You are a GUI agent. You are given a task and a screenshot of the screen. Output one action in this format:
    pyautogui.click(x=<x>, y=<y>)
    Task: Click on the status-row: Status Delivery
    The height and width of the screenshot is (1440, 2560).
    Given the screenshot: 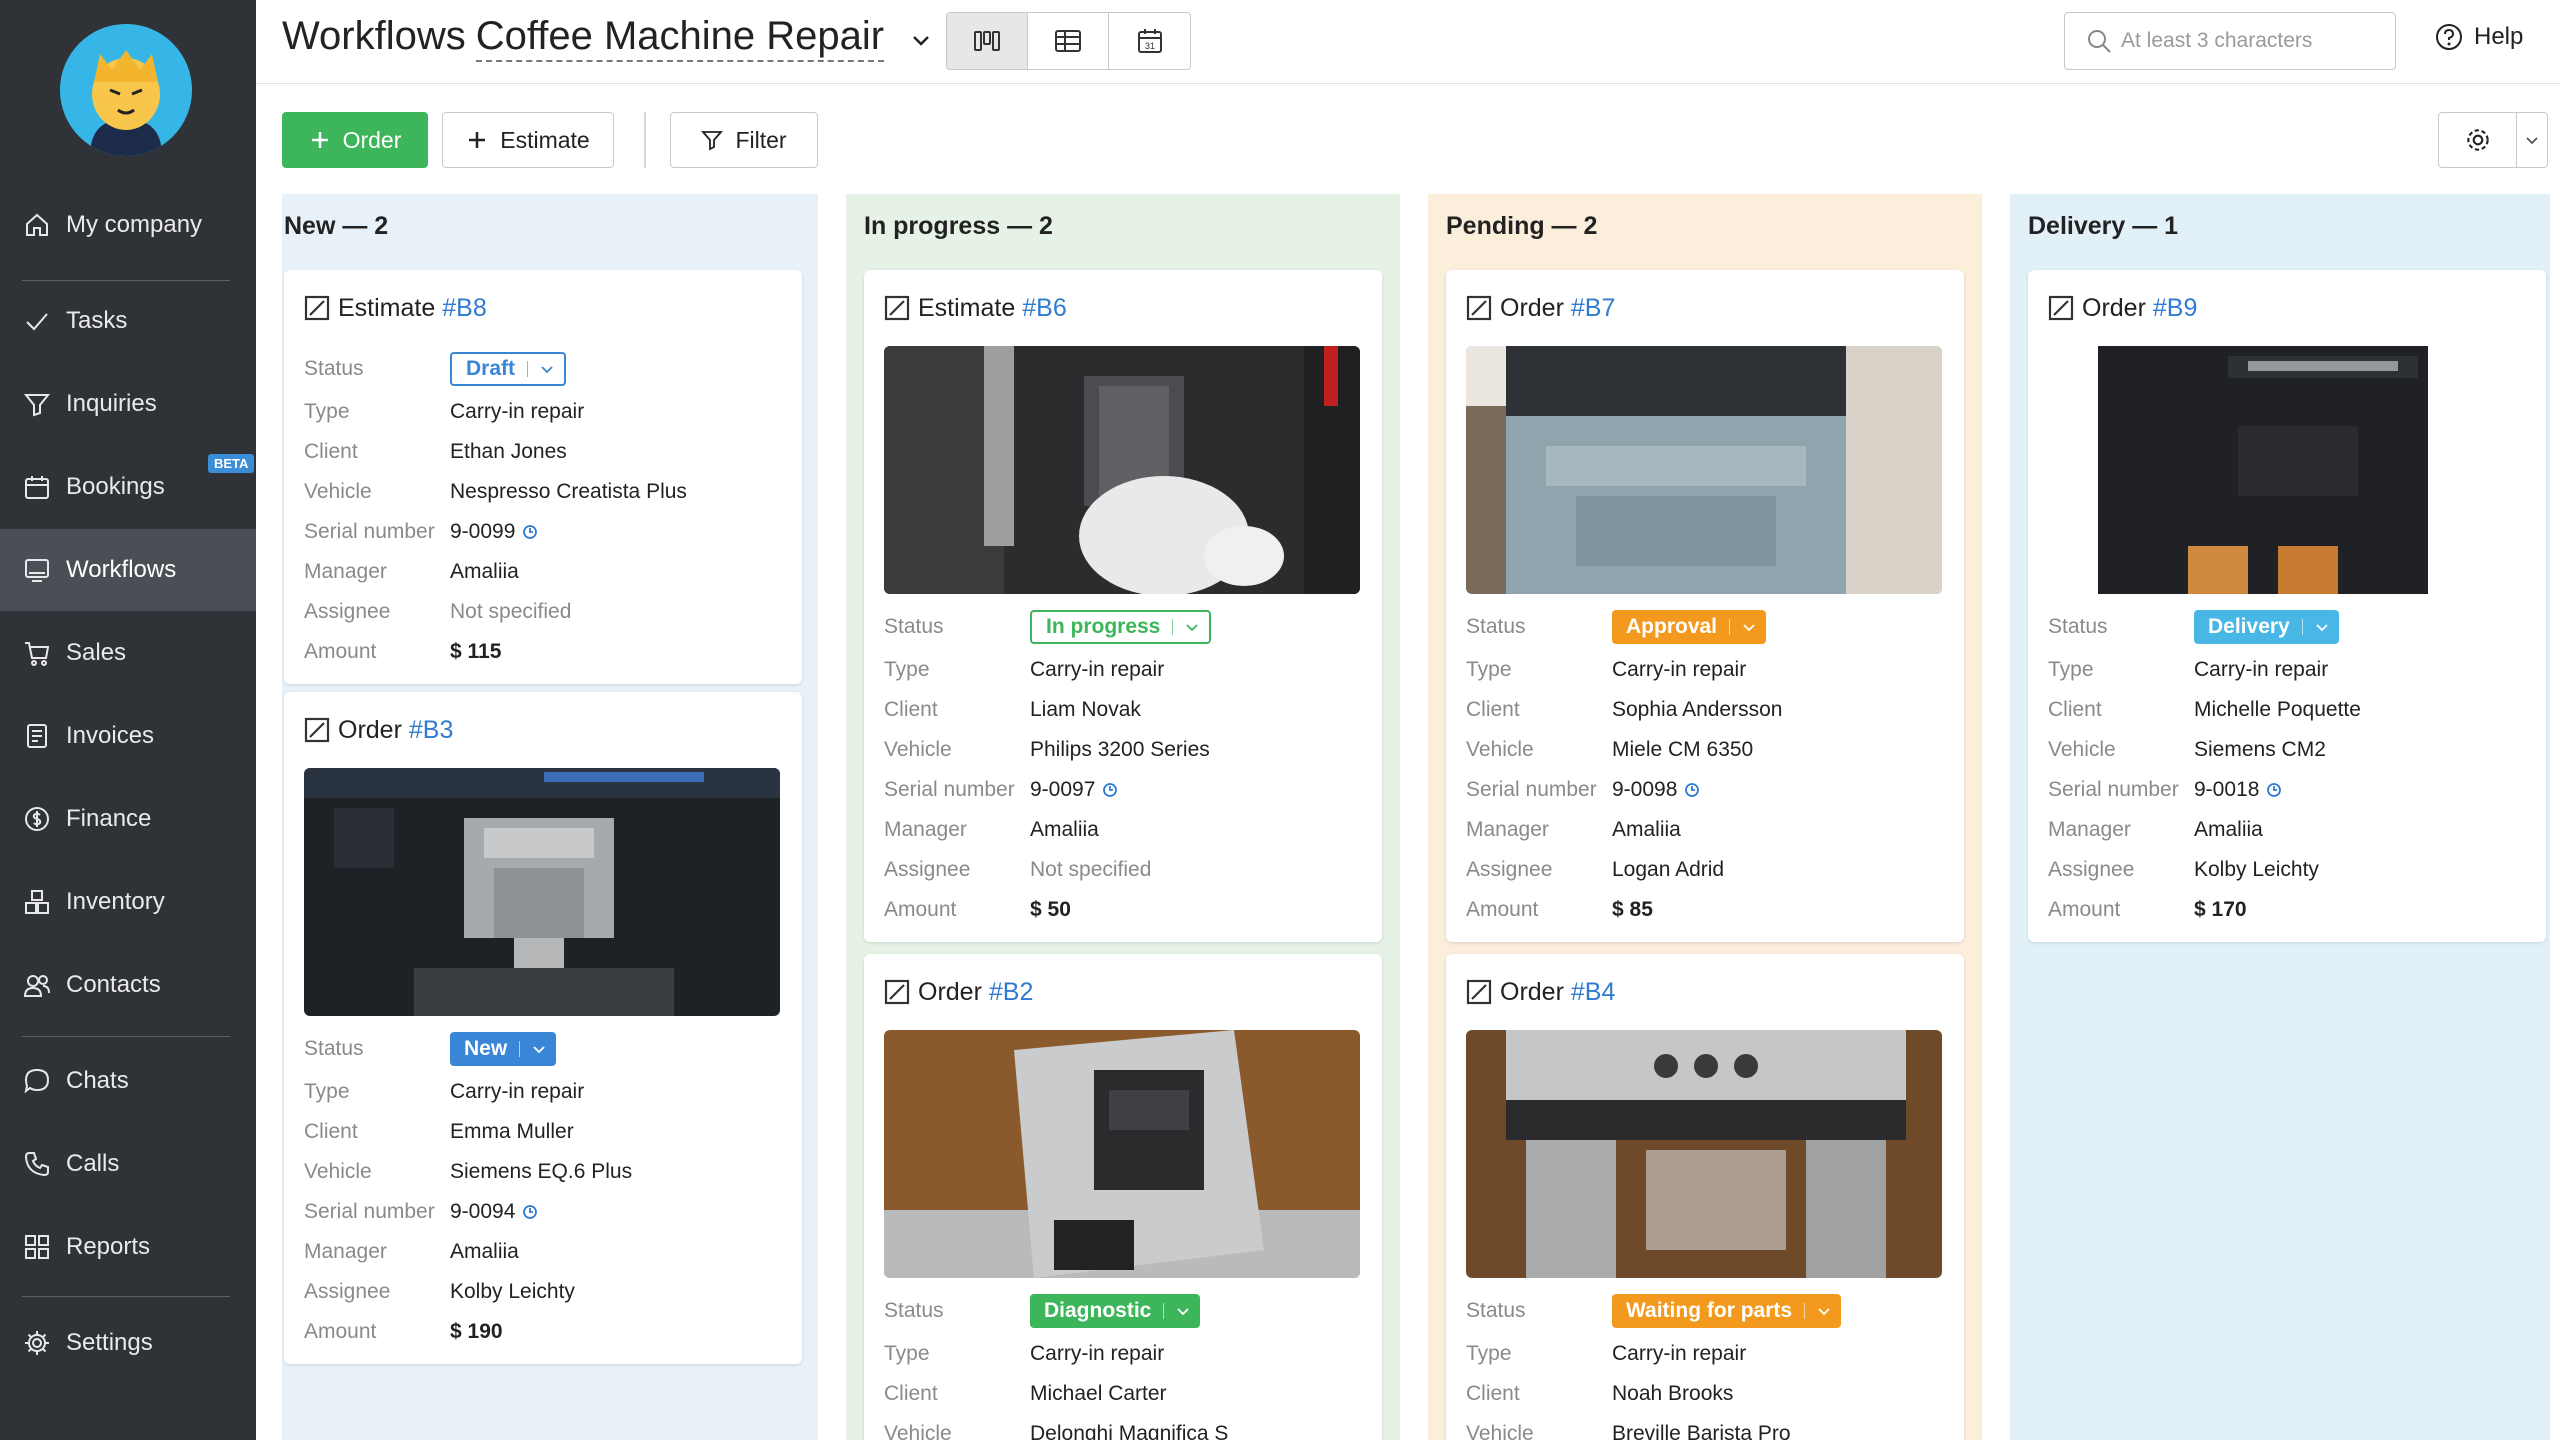 What is the action you would take?
    pyautogui.click(x=2287, y=627)
    